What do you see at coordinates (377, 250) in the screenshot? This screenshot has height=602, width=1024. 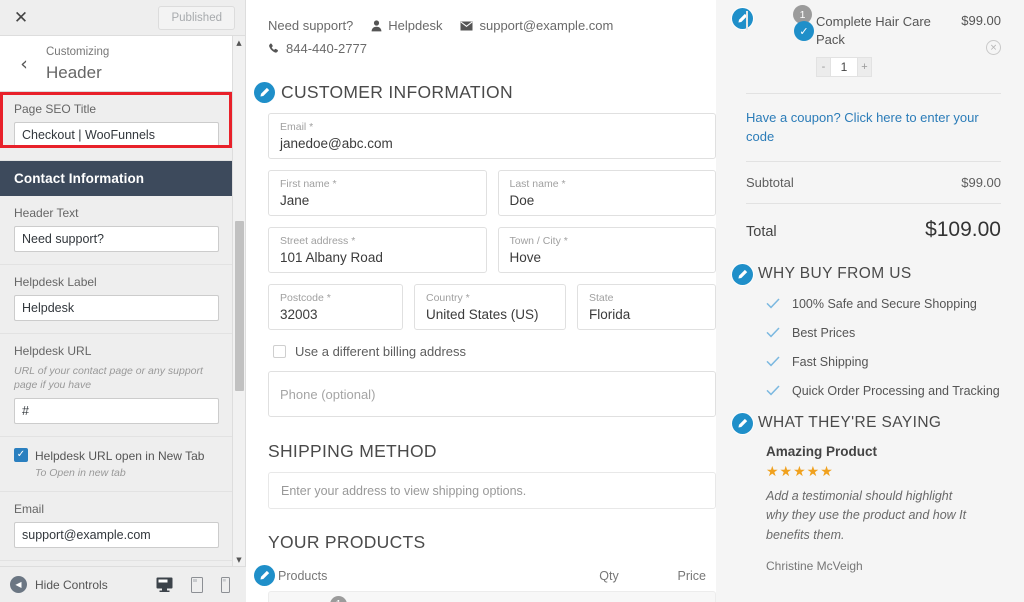 I see `street-address-input-field: Street address * 101 Albany Road` at bounding box center [377, 250].